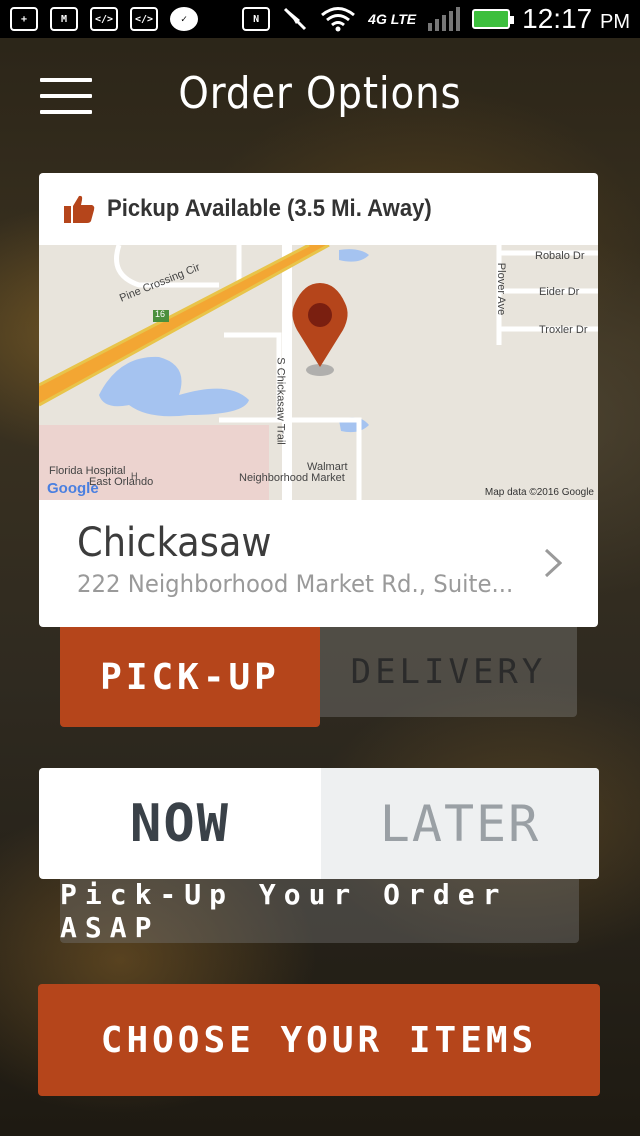 Image resolution: width=640 pixels, height=1136 pixels. What do you see at coordinates (64, 19) in the screenshot?
I see `gmail-icon: M` at bounding box center [64, 19].